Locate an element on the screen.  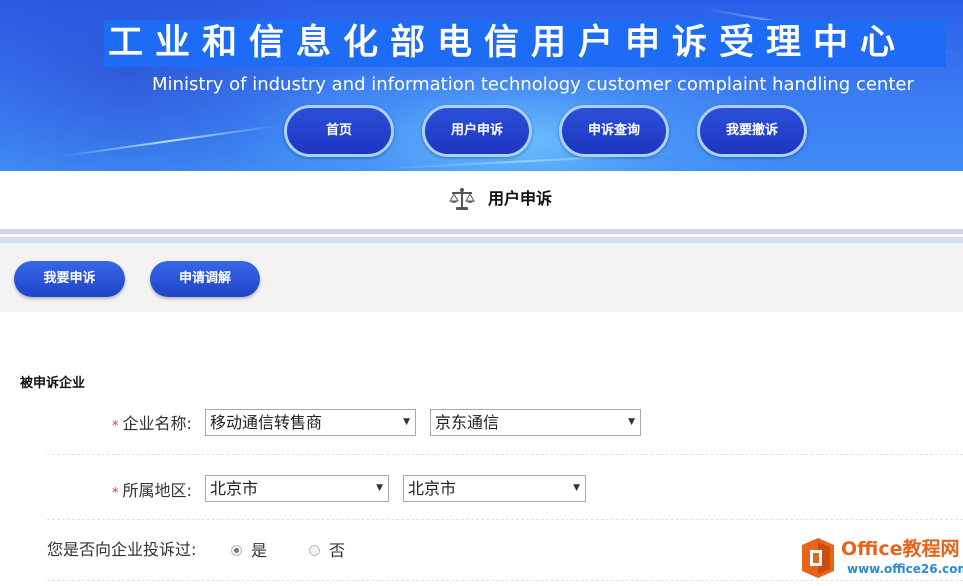
radio-no-label: 否 is located at coordinates (337, 550).